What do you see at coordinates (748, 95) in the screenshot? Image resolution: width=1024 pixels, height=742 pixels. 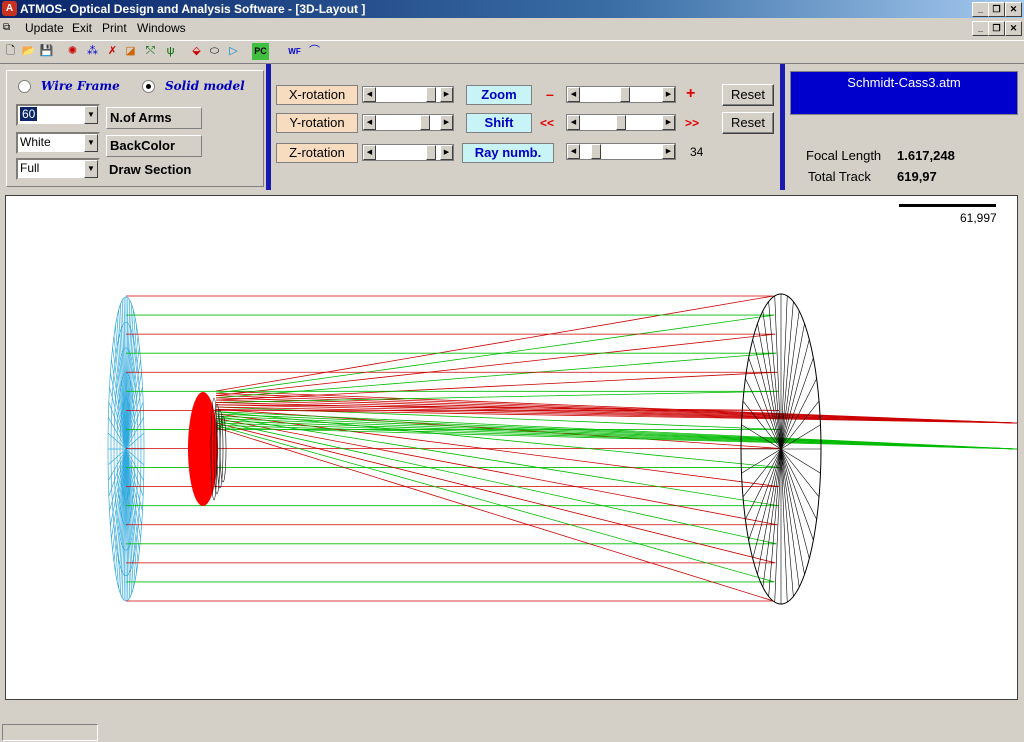 I see `zoom-reset-button: Reset` at bounding box center [748, 95].